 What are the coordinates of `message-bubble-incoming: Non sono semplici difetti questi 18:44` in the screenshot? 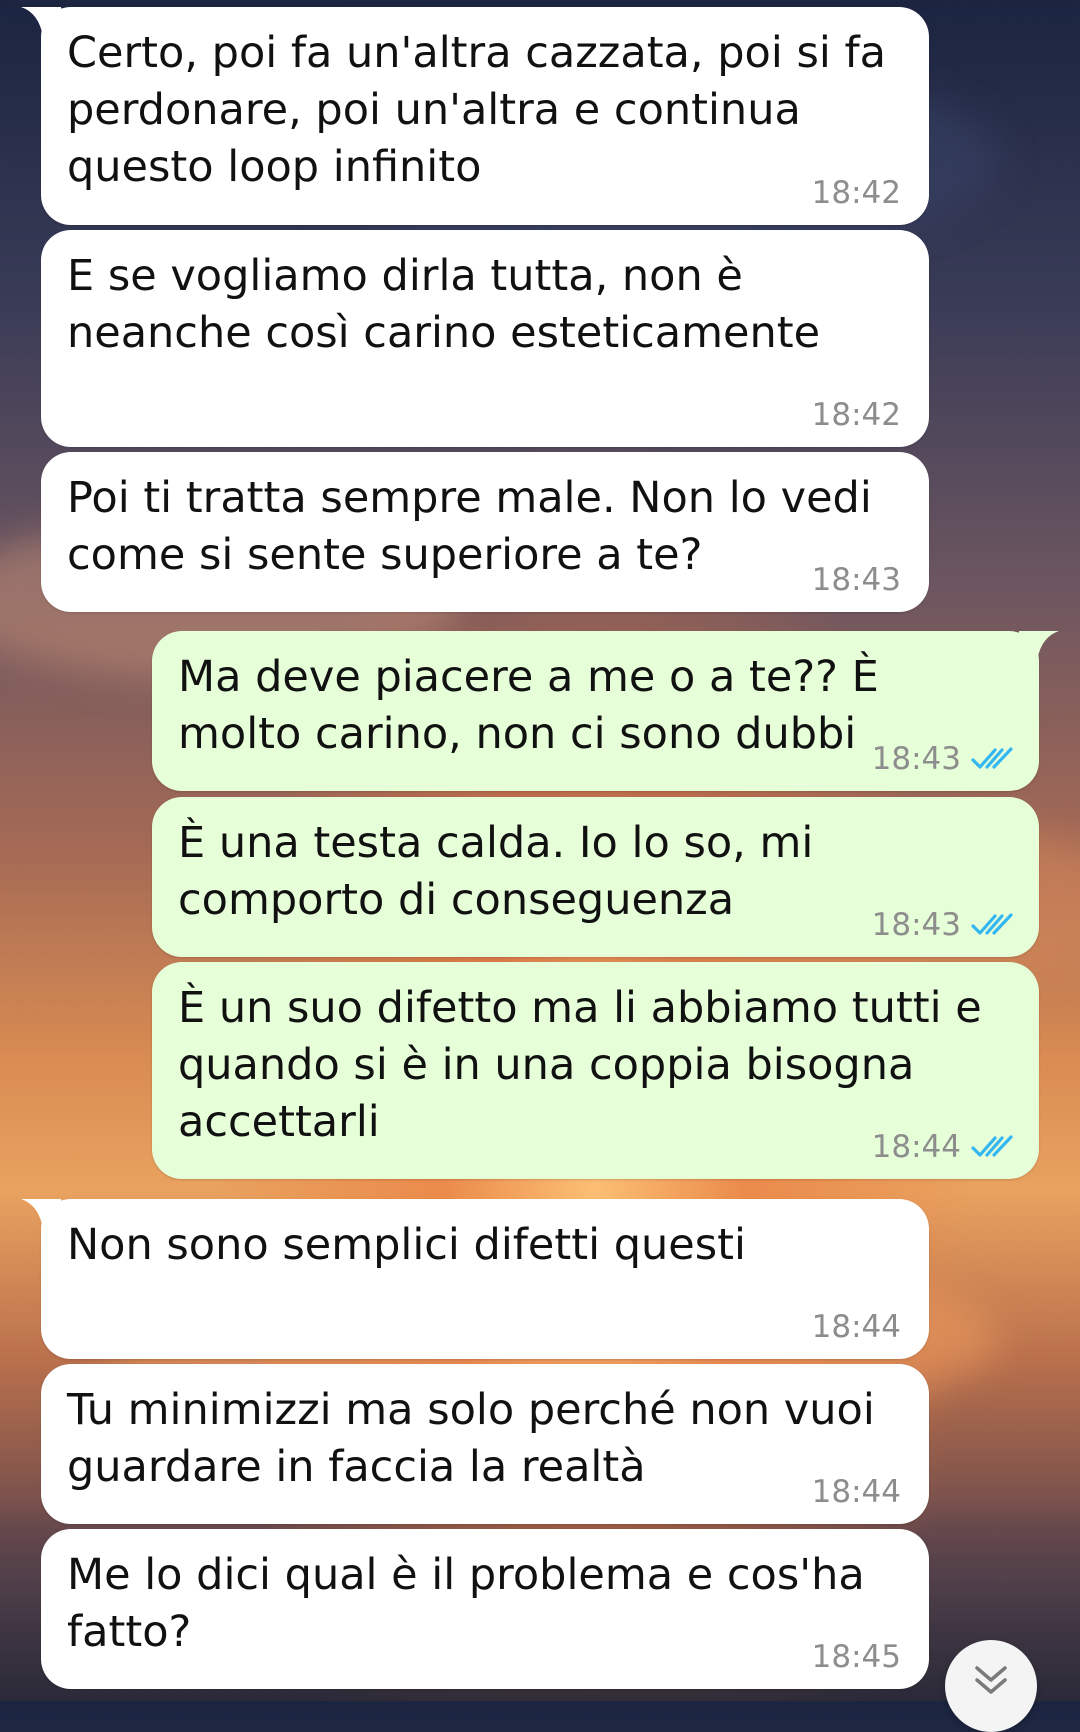 It's located at (475, 1279).